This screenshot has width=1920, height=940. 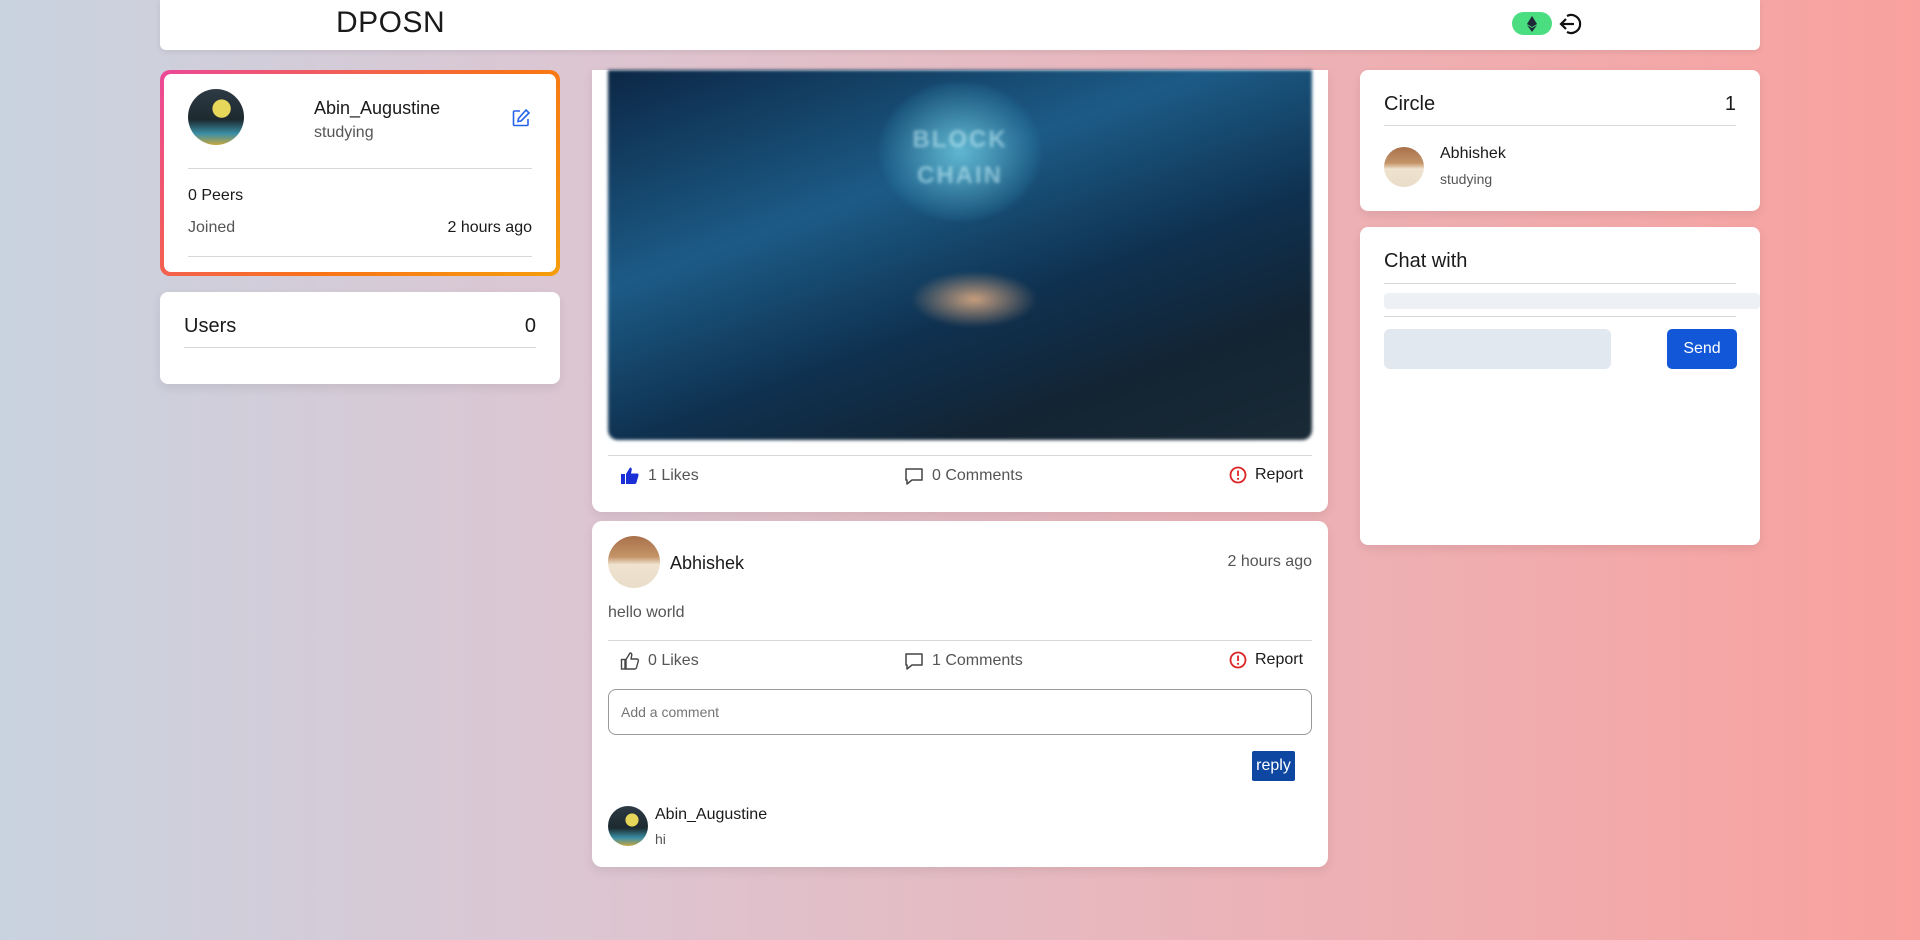 What do you see at coordinates (707, 563) in the screenshot?
I see `post-author-name: Abhishek` at bounding box center [707, 563].